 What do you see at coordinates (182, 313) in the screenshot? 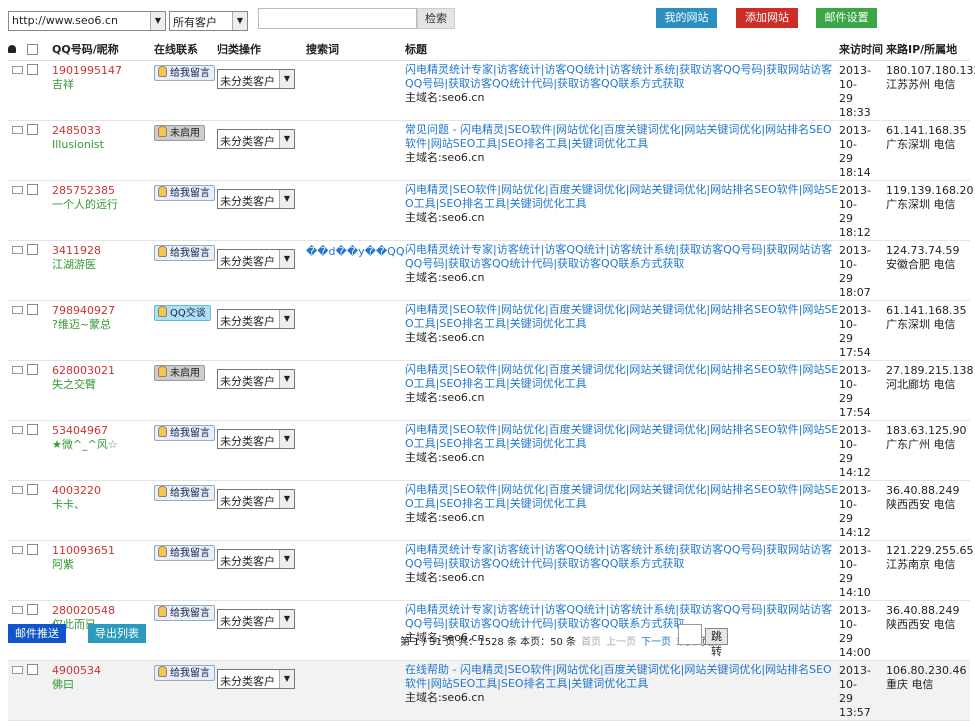
I see `contact-button: QQ交谈` at bounding box center [182, 313].